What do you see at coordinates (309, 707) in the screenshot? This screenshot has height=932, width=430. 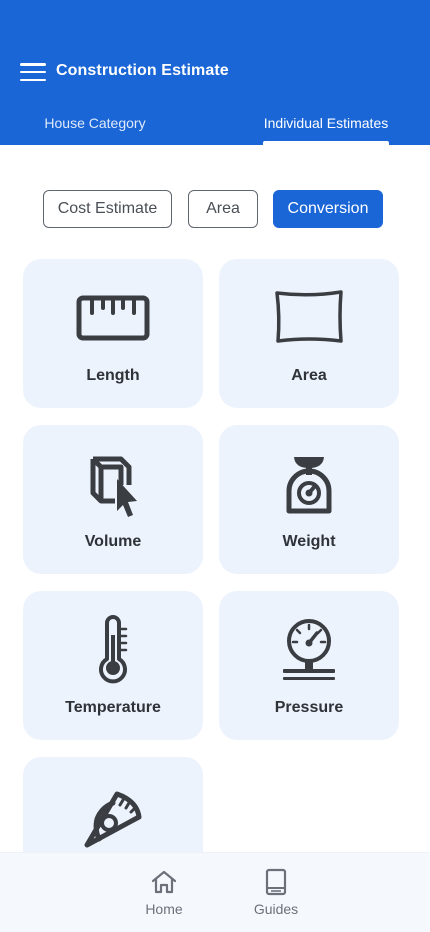 I see `card-label: Pressure` at bounding box center [309, 707].